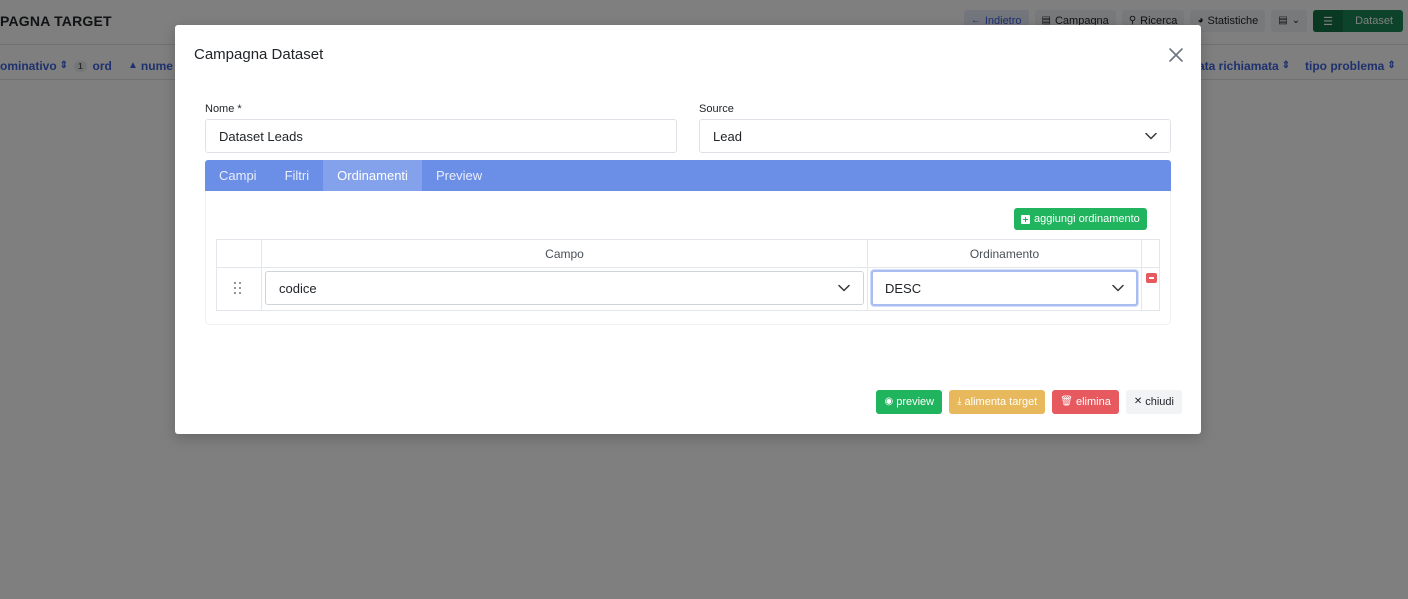  I want to click on ordinamento-column-header: Ordinamento, so click(1005, 253).